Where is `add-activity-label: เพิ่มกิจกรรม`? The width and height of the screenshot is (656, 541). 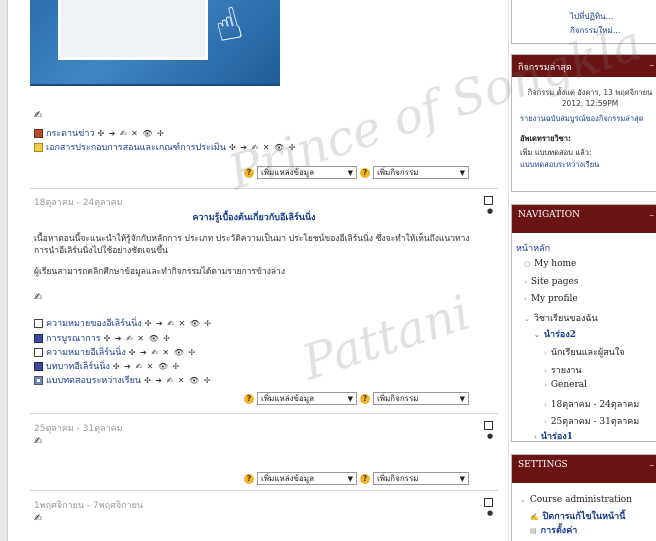 add-activity-label: เพิ่มกิจกรรม is located at coordinates (398, 398).